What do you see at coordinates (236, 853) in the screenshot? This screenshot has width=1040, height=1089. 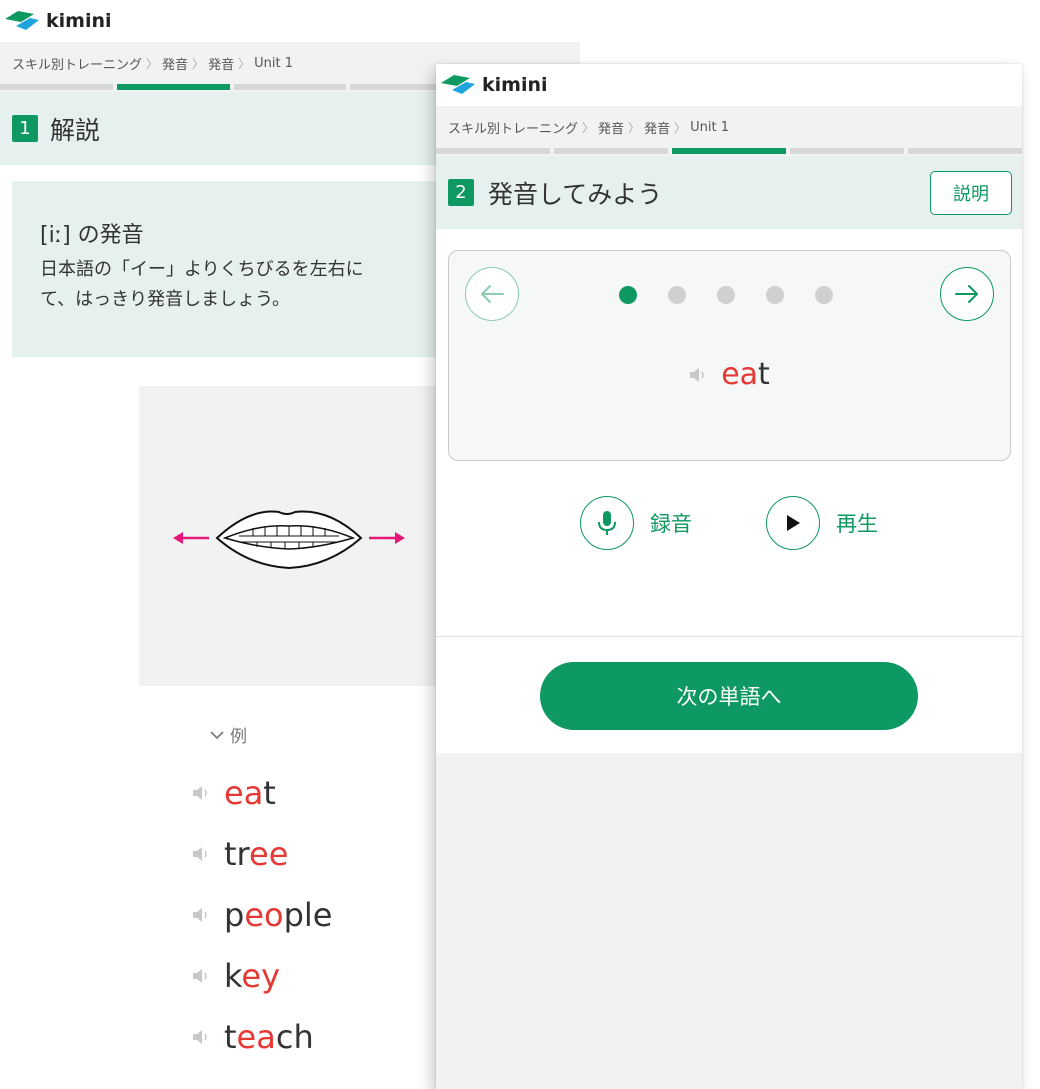 I see `word-letters: tr` at bounding box center [236, 853].